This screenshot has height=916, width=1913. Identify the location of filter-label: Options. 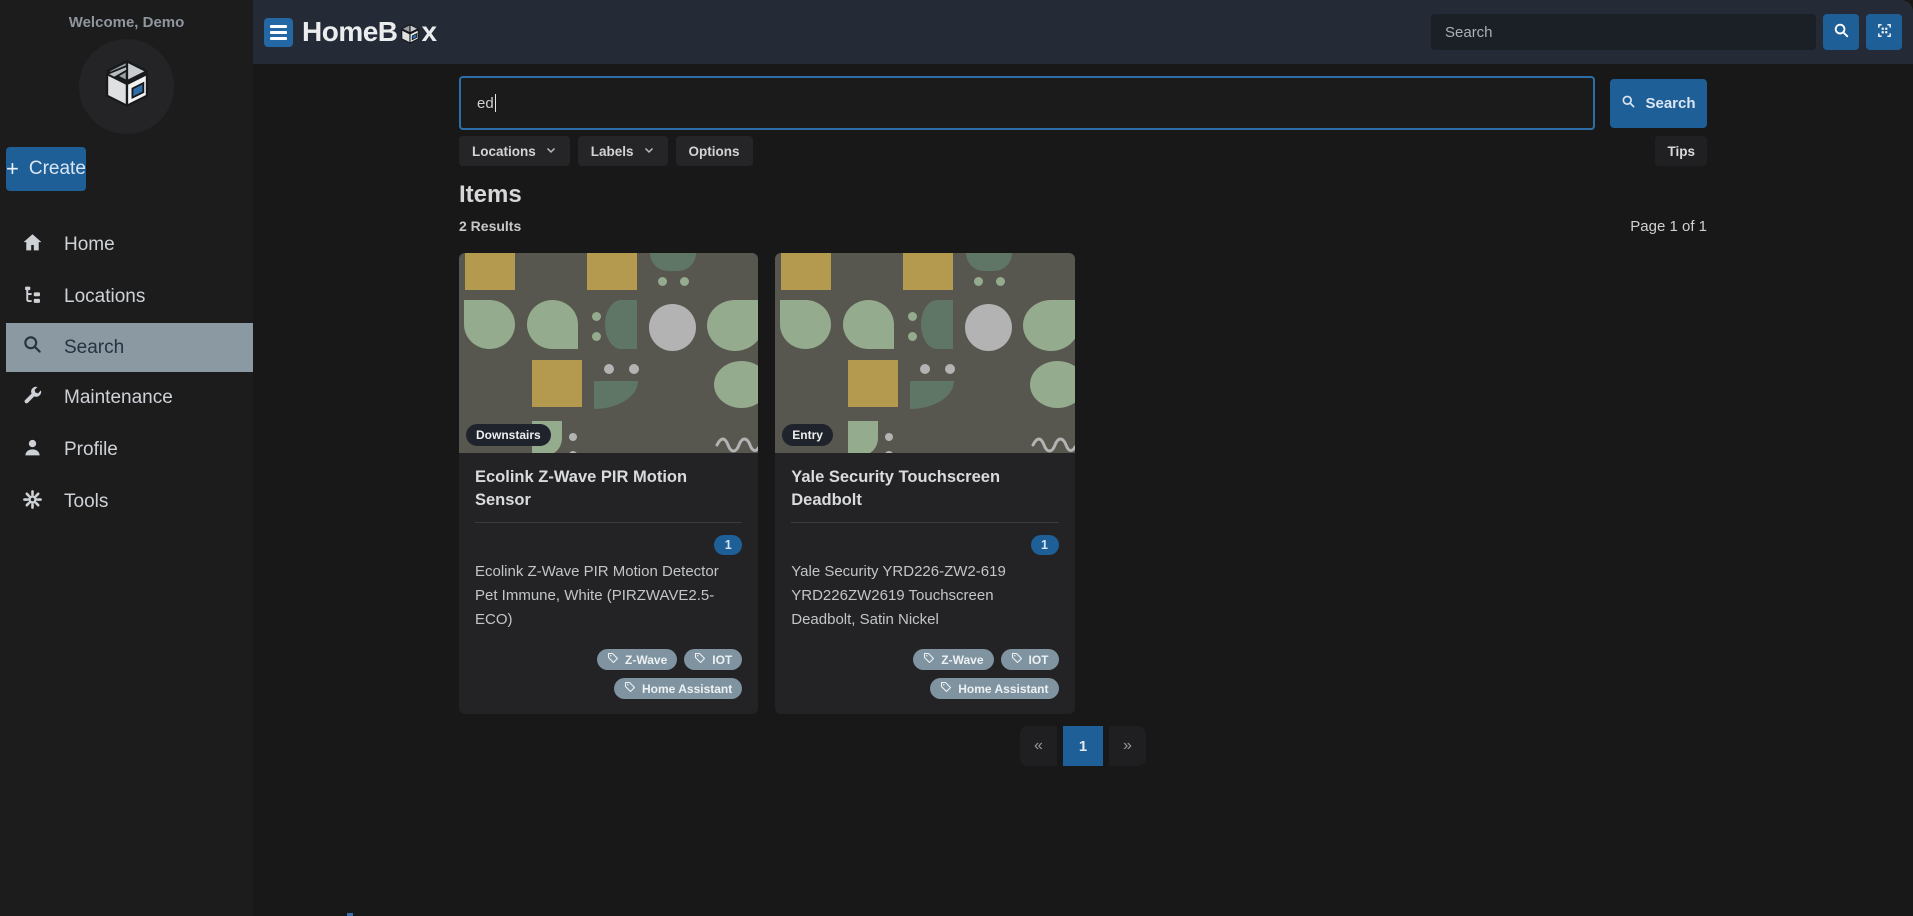
(714, 151).